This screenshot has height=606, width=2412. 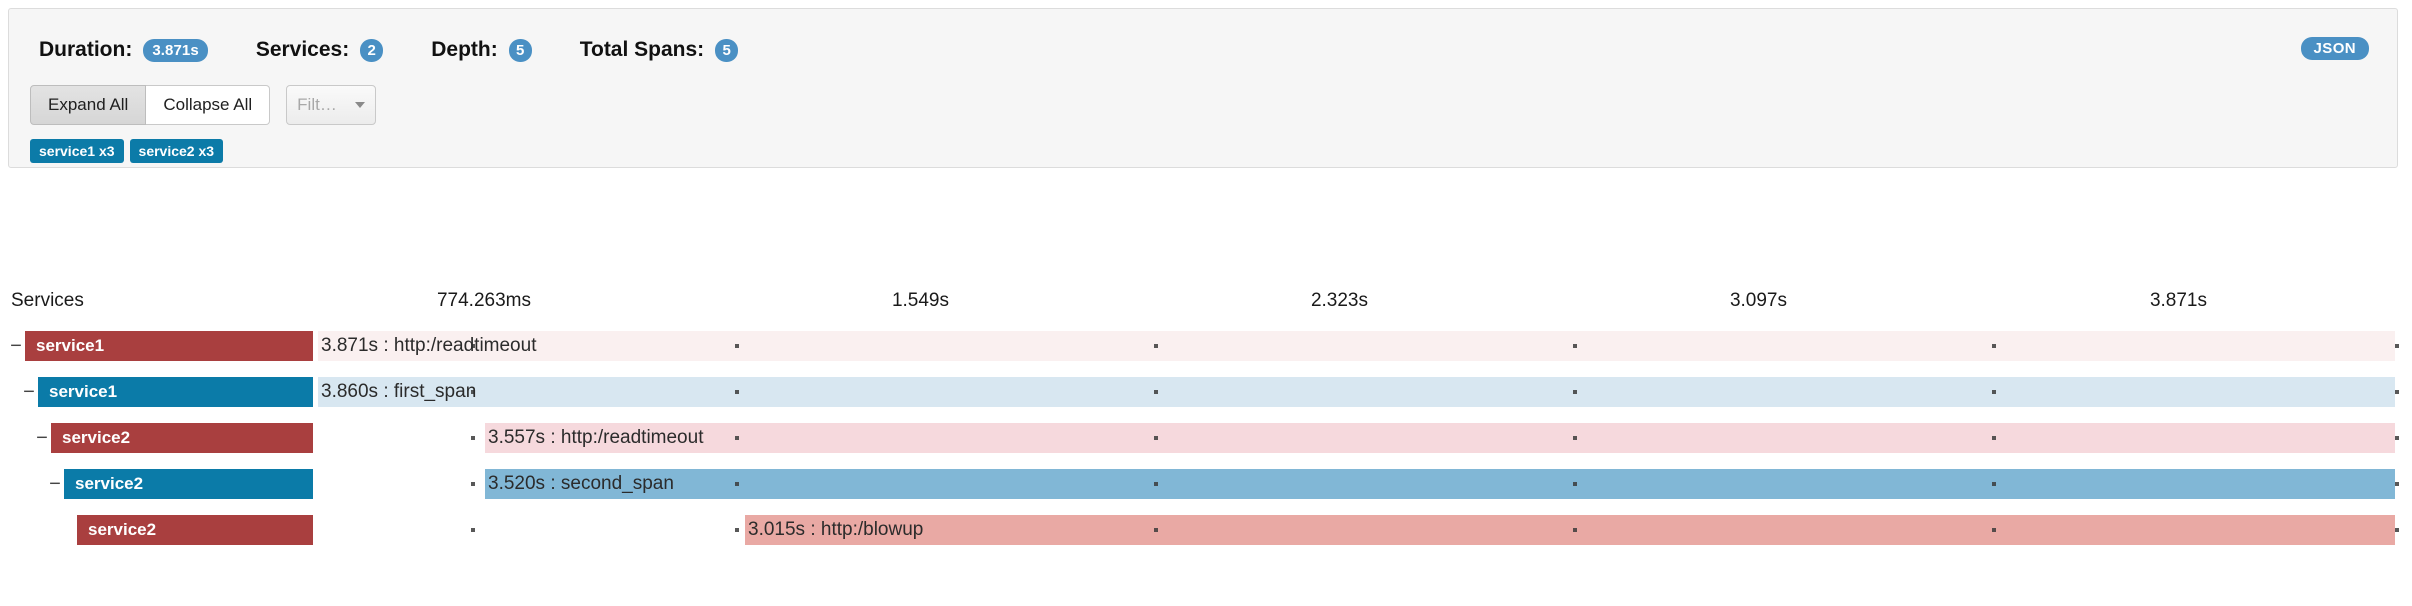 I want to click on chevron-down-icon, so click(x=360, y=105).